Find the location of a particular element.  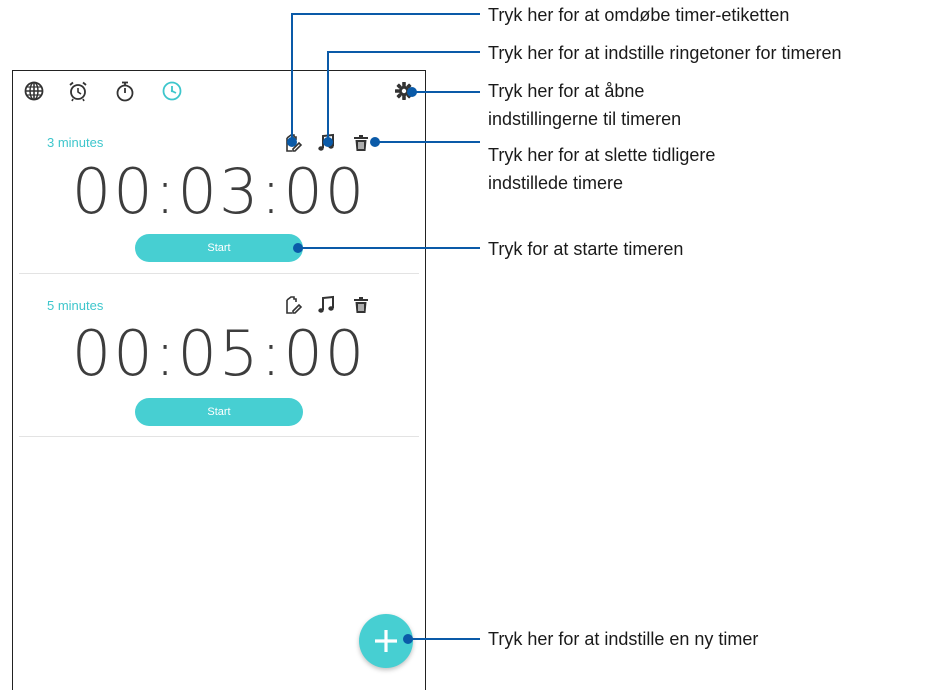

timer-label: 3 minutes is located at coordinates (75, 142).